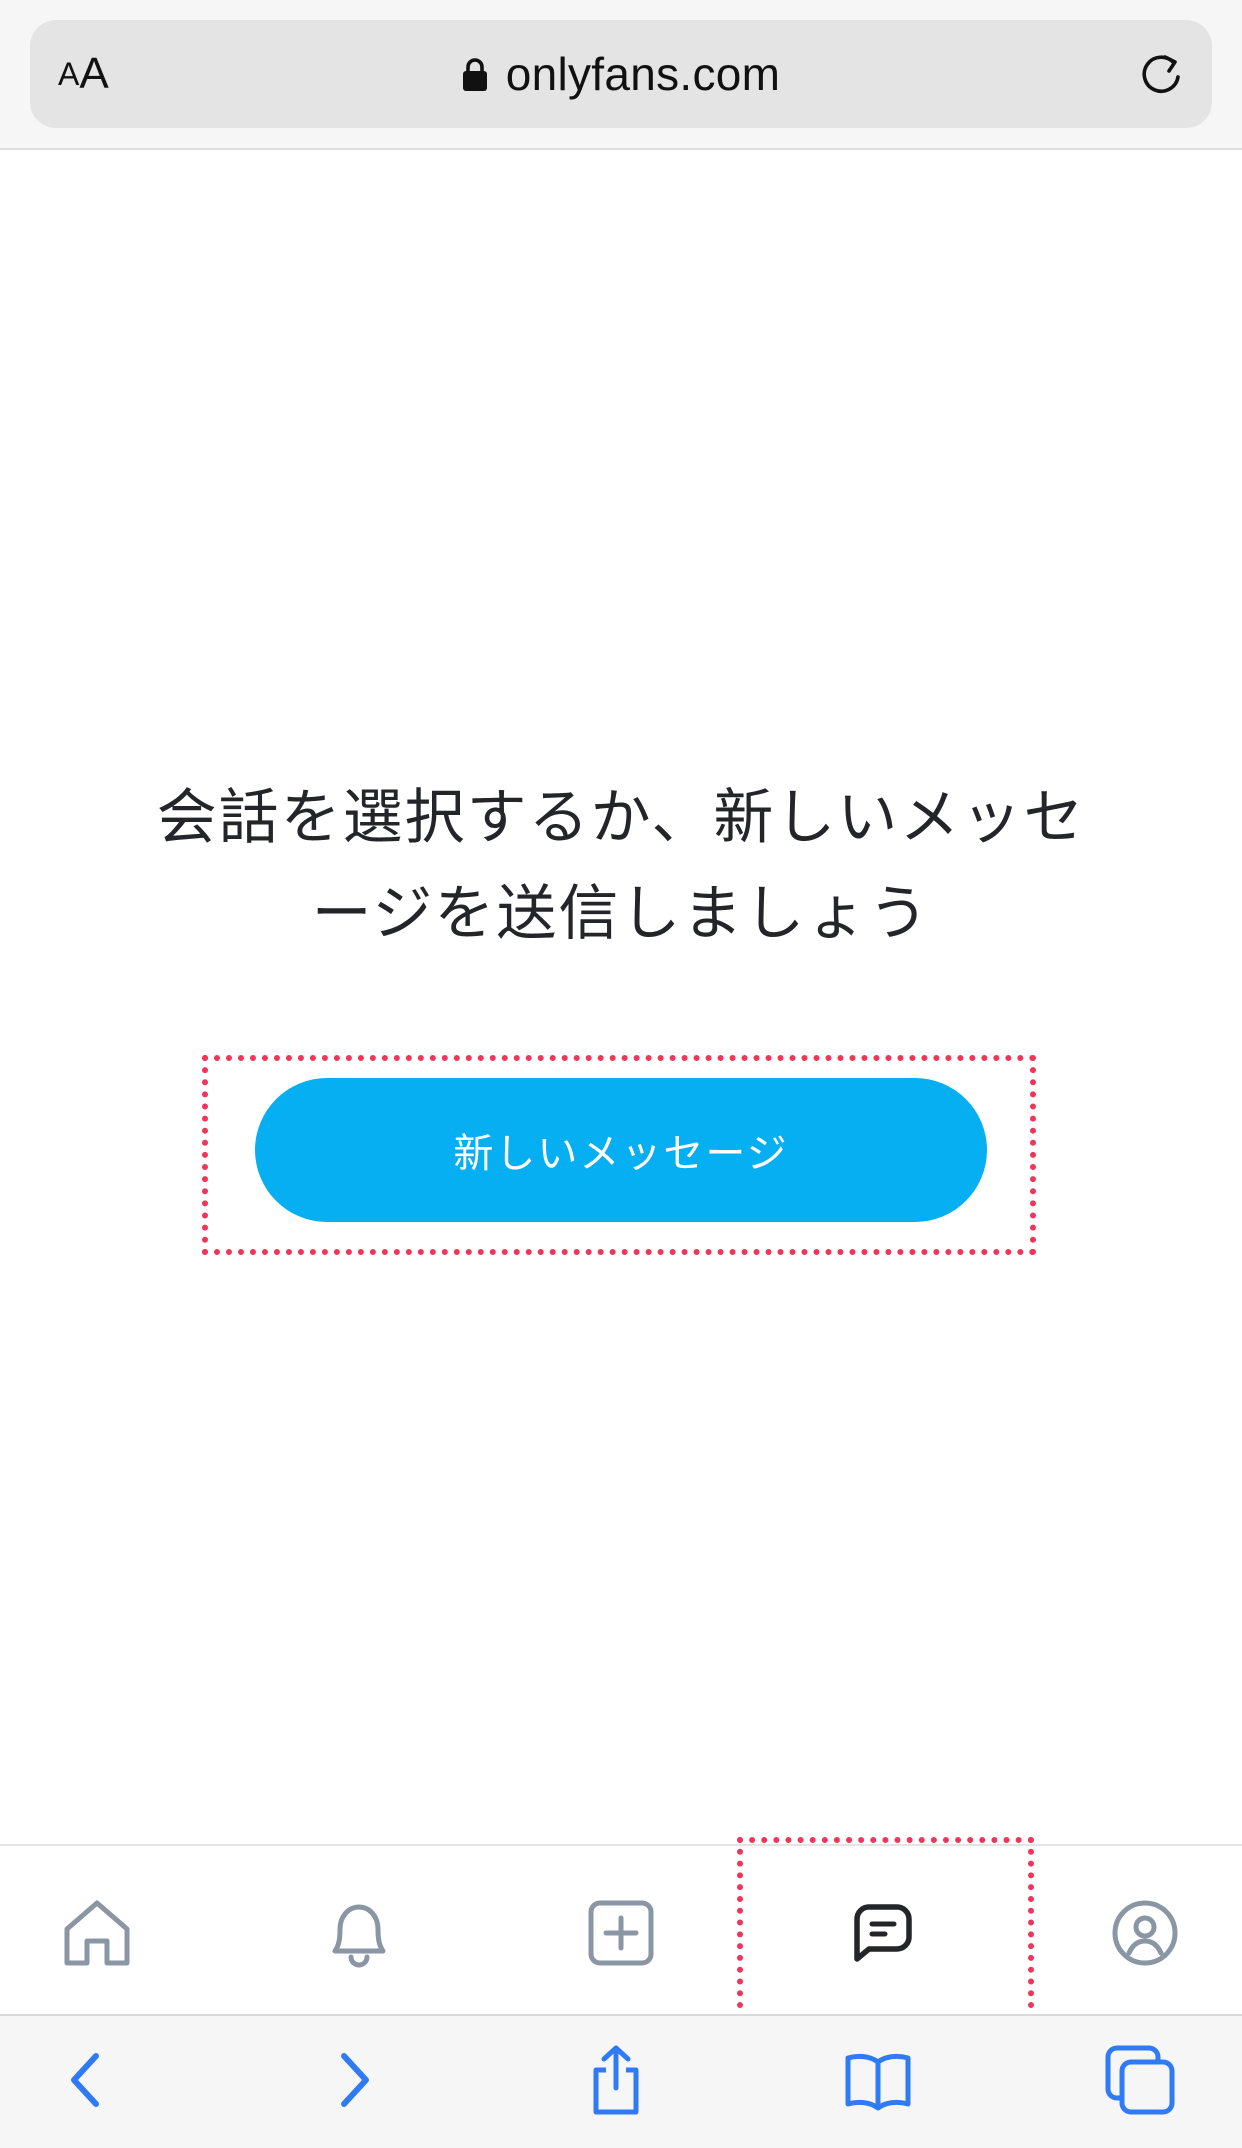  What do you see at coordinates (97, 1933) in the screenshot?
I see `home-icon` at bounding box center [97, 1933].